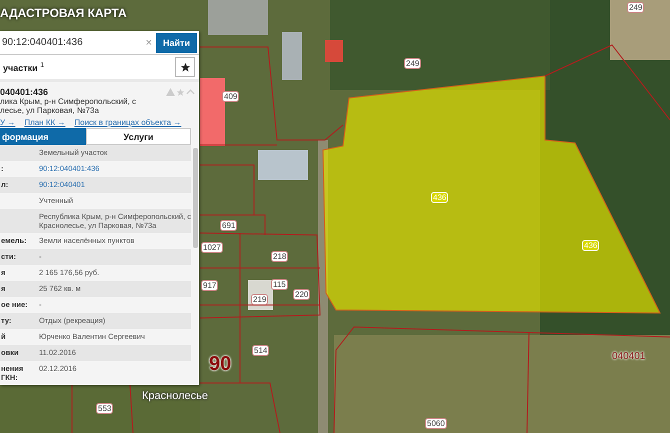  I want to click on parcel-number: 5060, so click(436, 423).